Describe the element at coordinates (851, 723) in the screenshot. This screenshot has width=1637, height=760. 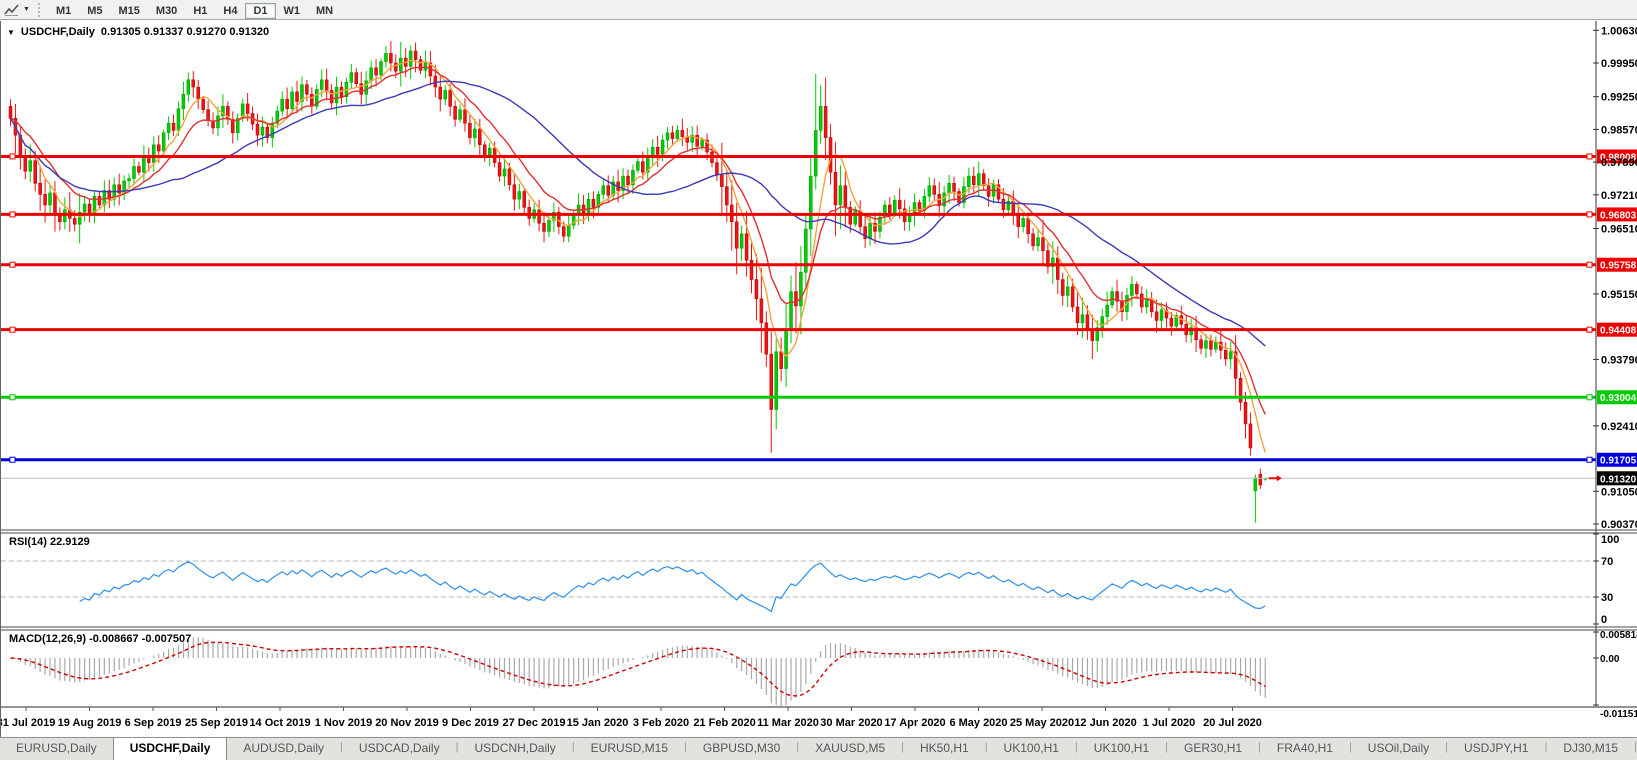
I see `svg-text: 30 Mar 2020` at that location.